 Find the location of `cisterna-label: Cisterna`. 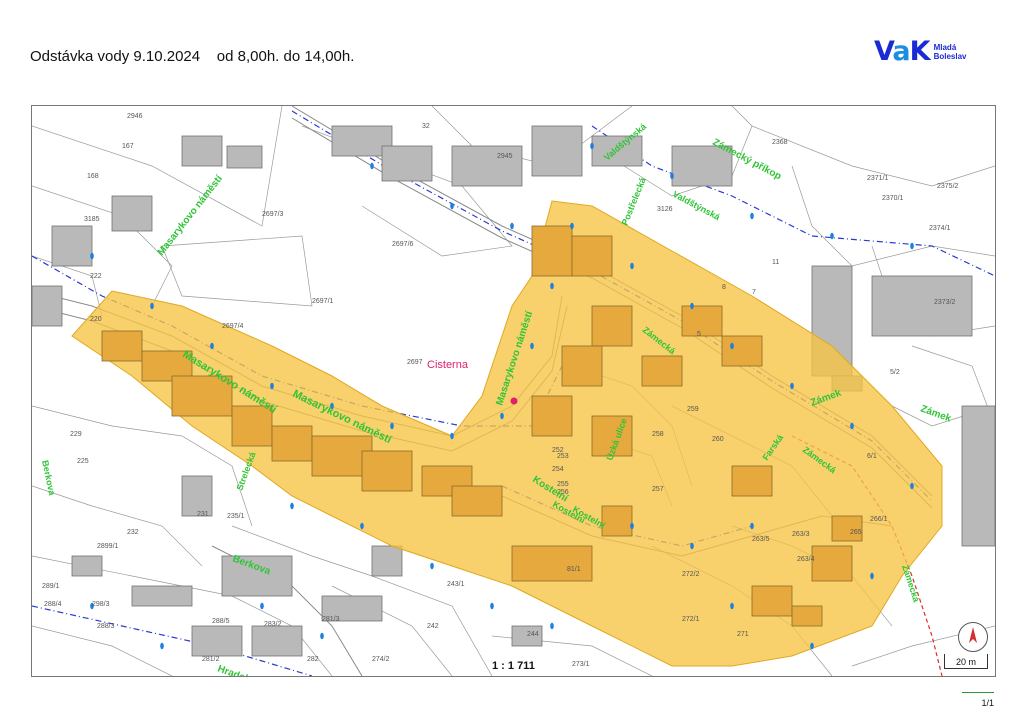

cisterna-label: Cisterna is located at coordinates (448, 365).